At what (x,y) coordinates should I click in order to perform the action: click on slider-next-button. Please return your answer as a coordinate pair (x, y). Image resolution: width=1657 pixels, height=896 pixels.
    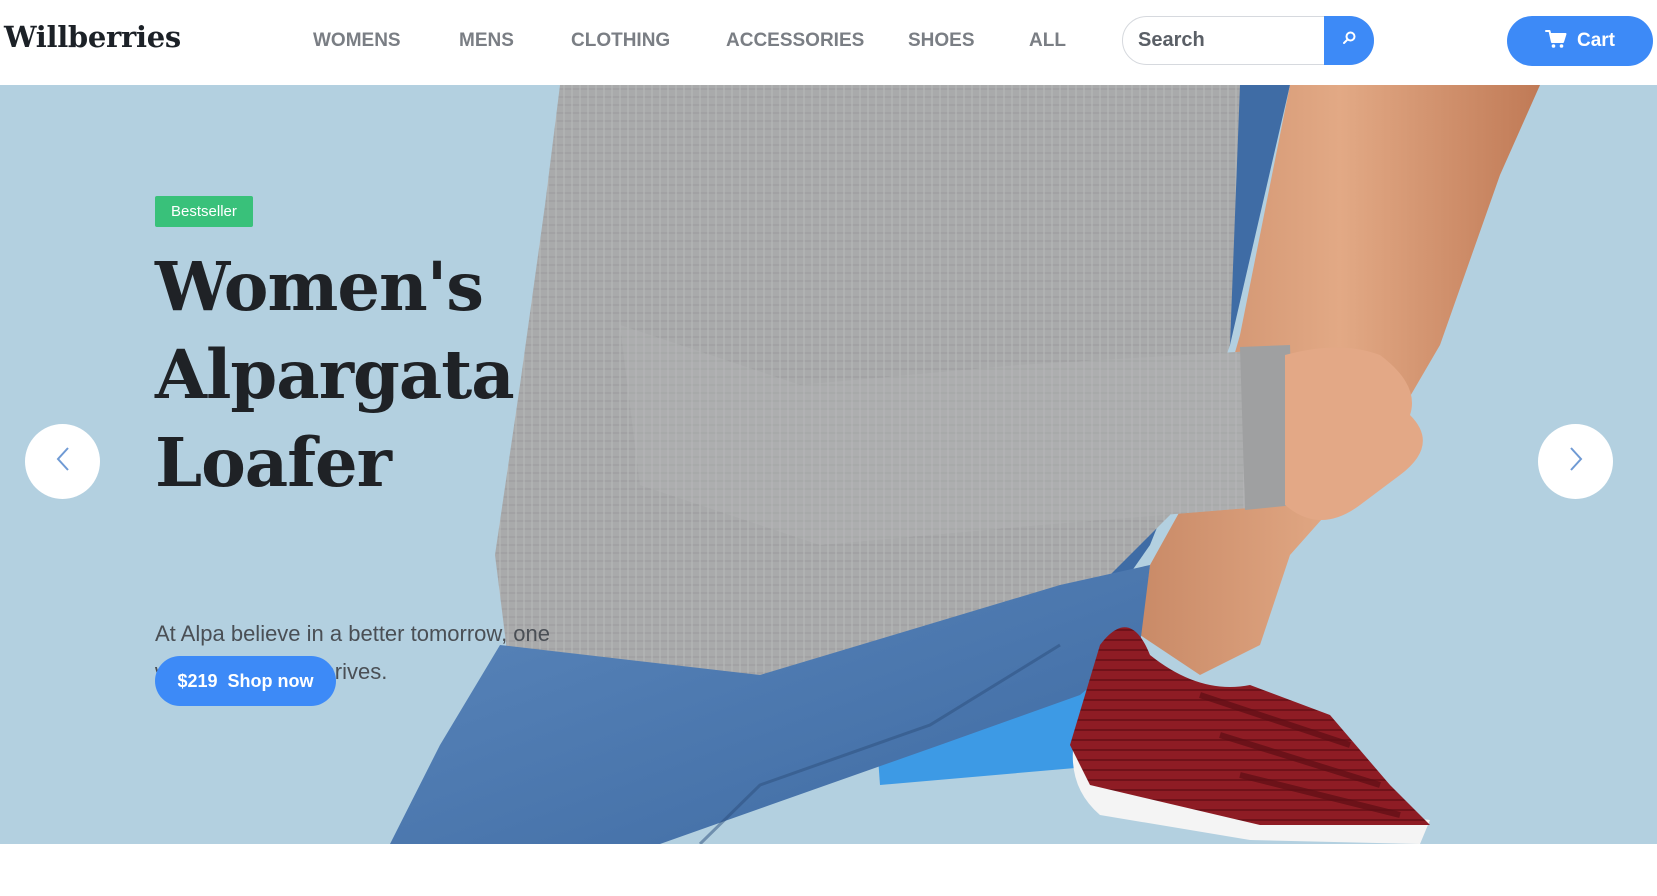
    Looking at the image, I should click on (1575, 461).